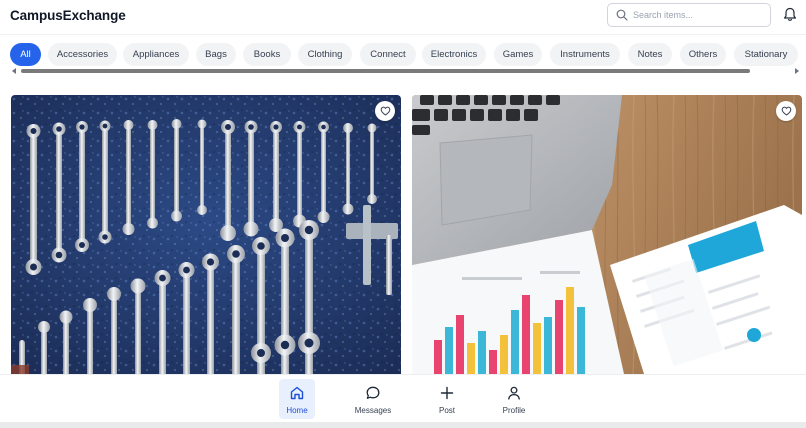  Describe the element at coordinates (514, 410) in the screenshot. I see `nav-profile-label: Profile` at that location.